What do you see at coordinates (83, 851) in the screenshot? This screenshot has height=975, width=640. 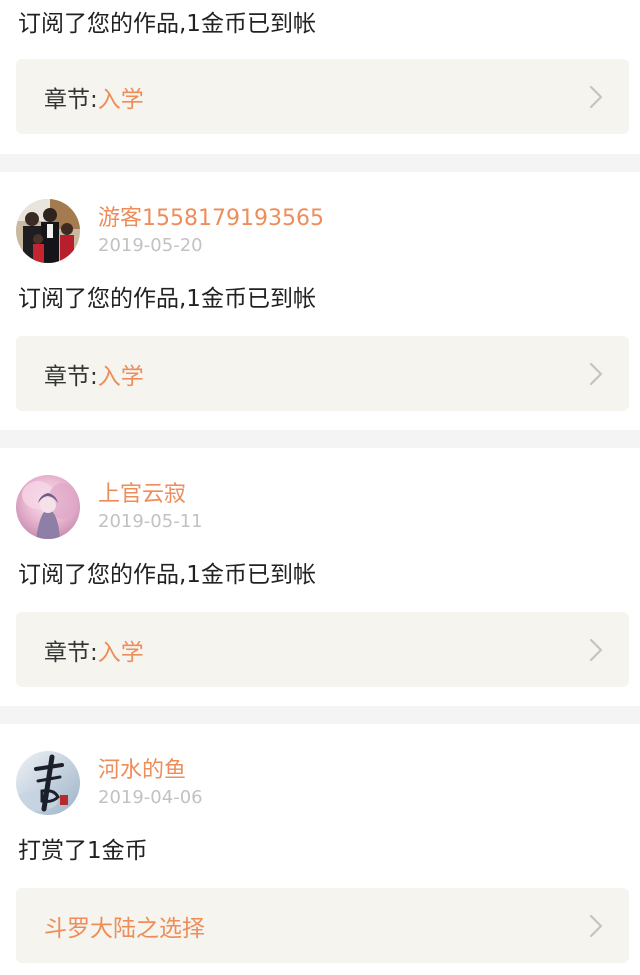 I see `notification-message: 打赏了1金币` at bounding box center [83, 851].